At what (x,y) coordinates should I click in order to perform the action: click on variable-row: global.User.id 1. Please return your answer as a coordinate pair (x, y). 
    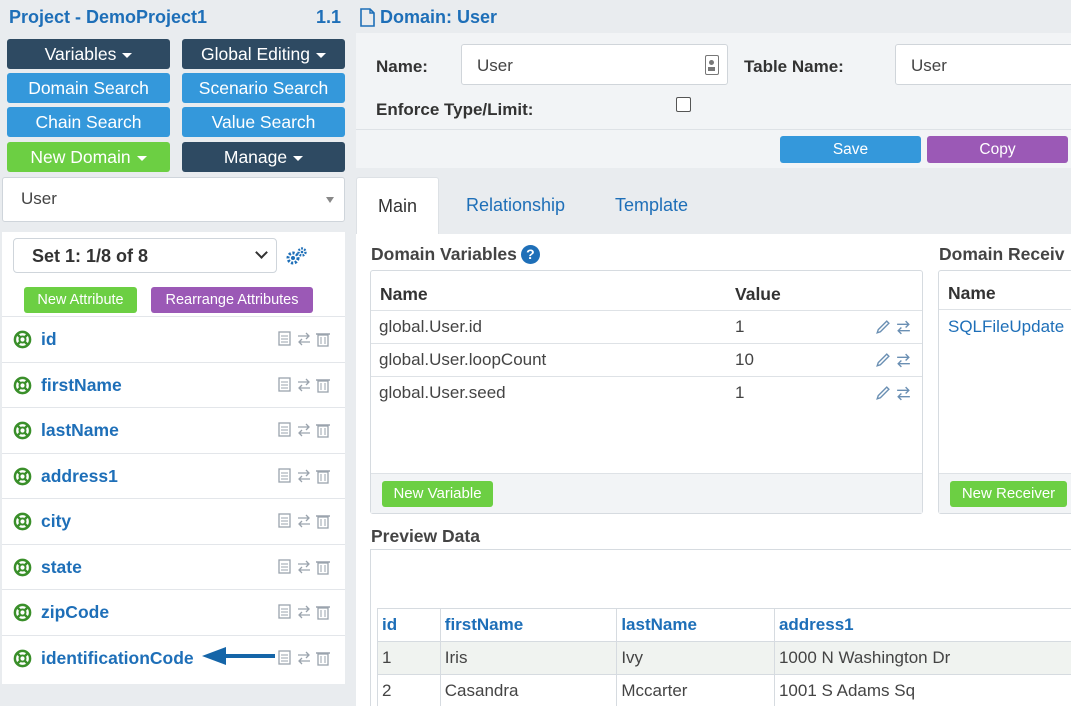
    Looking at the image, I should click on (646, 326).